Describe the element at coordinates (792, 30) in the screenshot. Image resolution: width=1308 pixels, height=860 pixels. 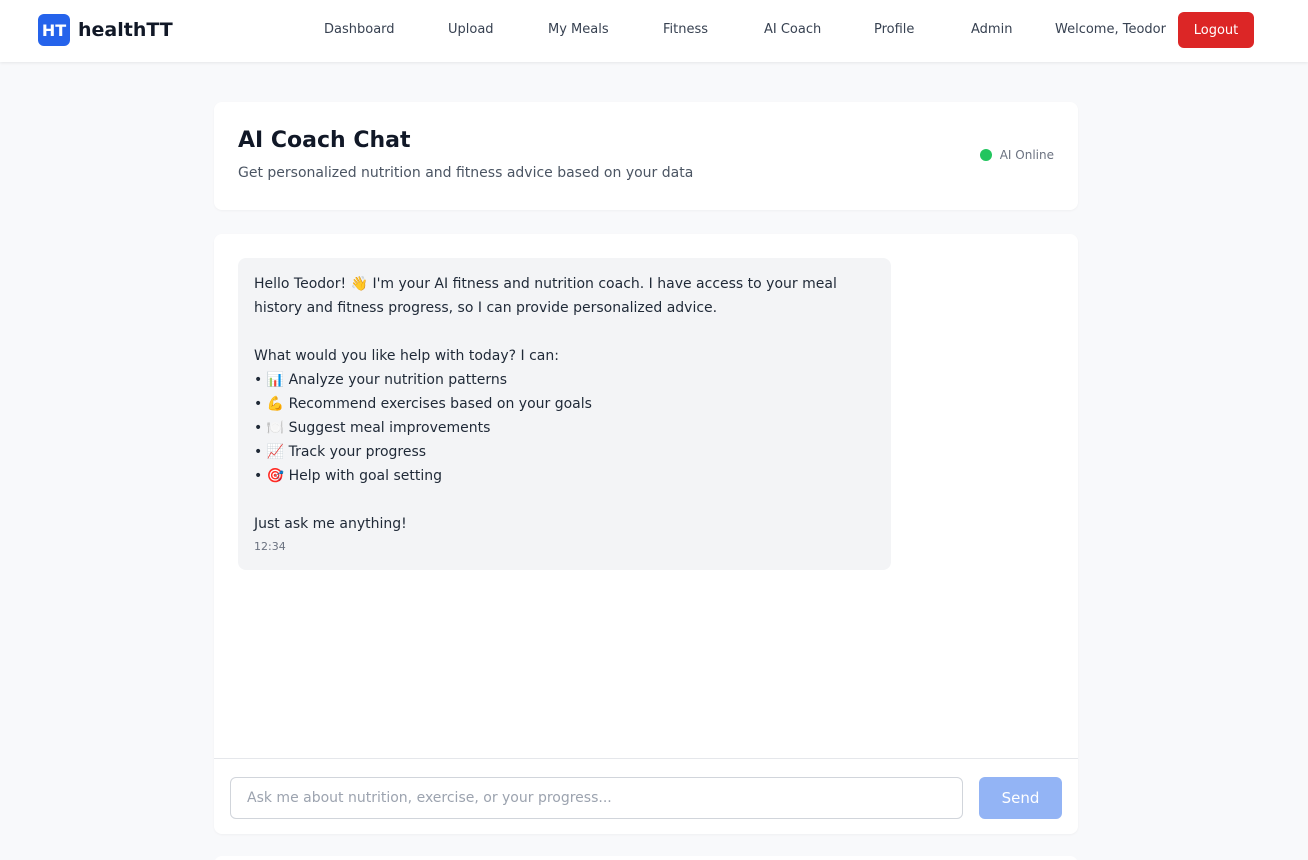
I see `nav-ai-coach: AI Coach` at that location.